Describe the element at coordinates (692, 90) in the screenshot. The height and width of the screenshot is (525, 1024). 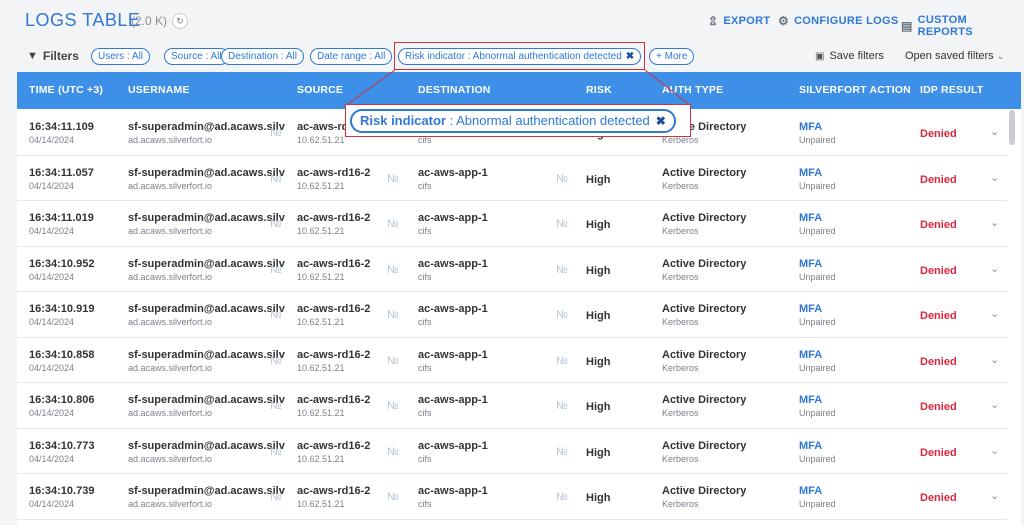
I see `col-auth-type: AUTH TYPE` at that location.